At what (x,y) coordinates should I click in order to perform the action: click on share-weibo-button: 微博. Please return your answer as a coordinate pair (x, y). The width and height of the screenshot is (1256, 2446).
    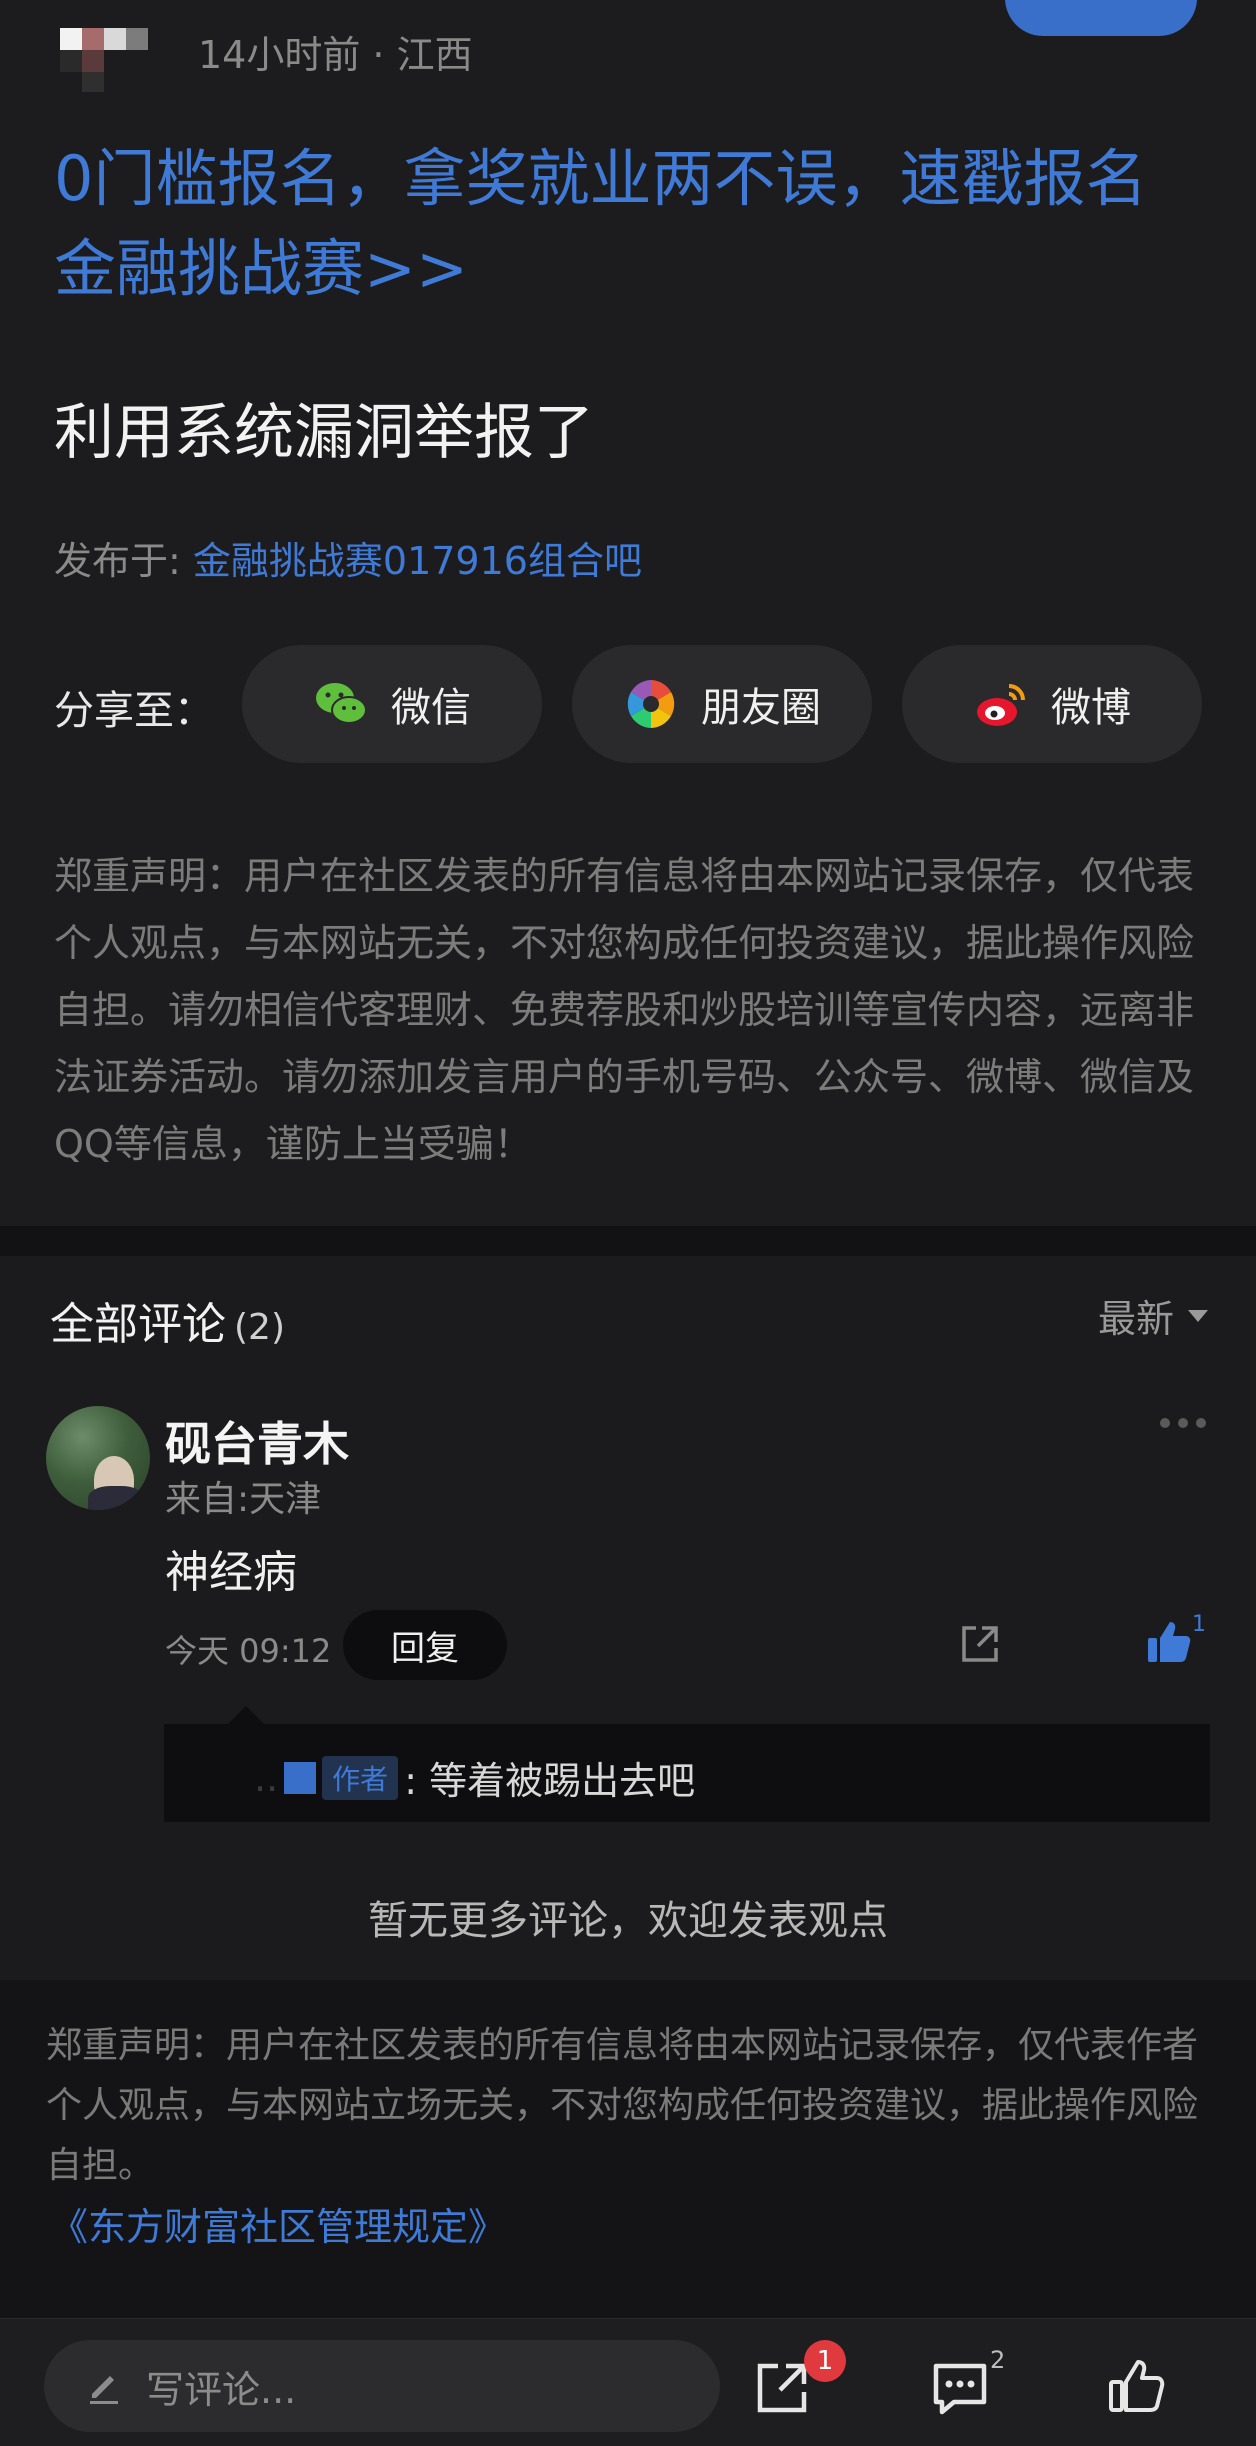
    Looking at the image, I should click on (1052, 704).